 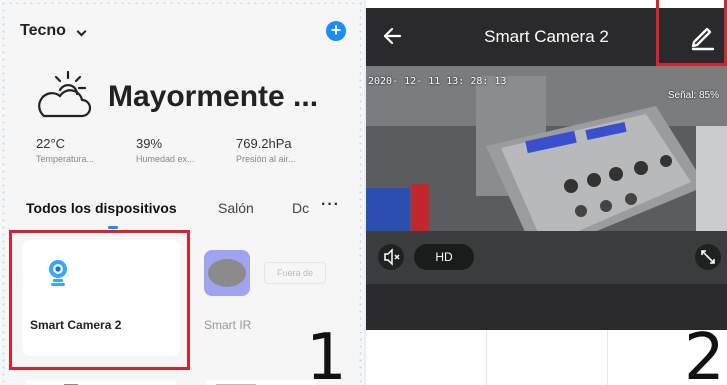 I want to click on camera-controls-grid, so click(x=546, y=357).